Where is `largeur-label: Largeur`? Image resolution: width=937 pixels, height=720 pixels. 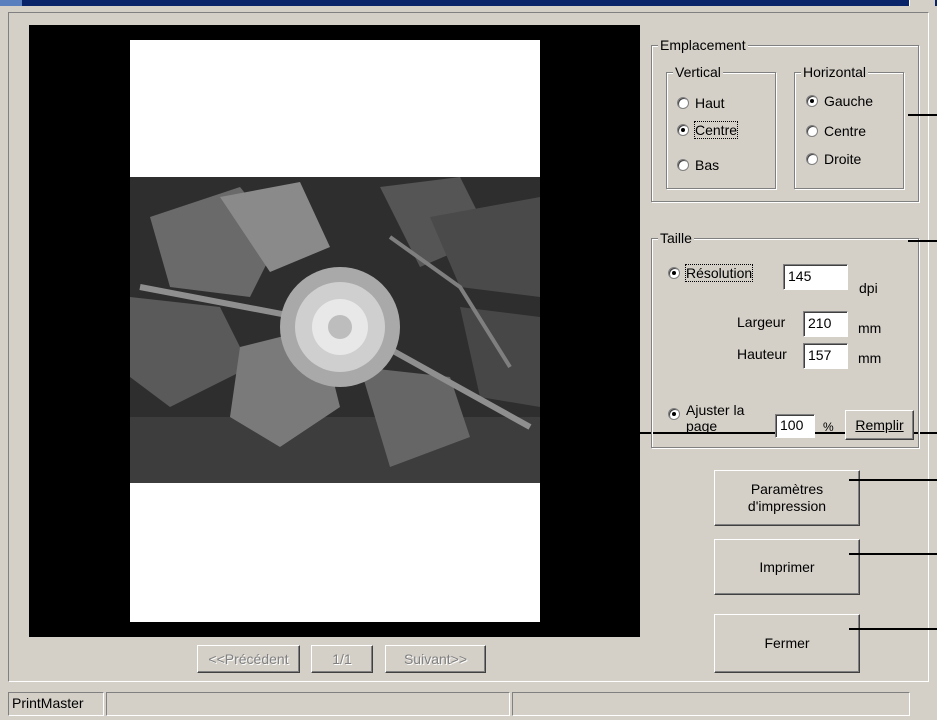 largeur-label: Largeur is located at coordinates (761, 322).